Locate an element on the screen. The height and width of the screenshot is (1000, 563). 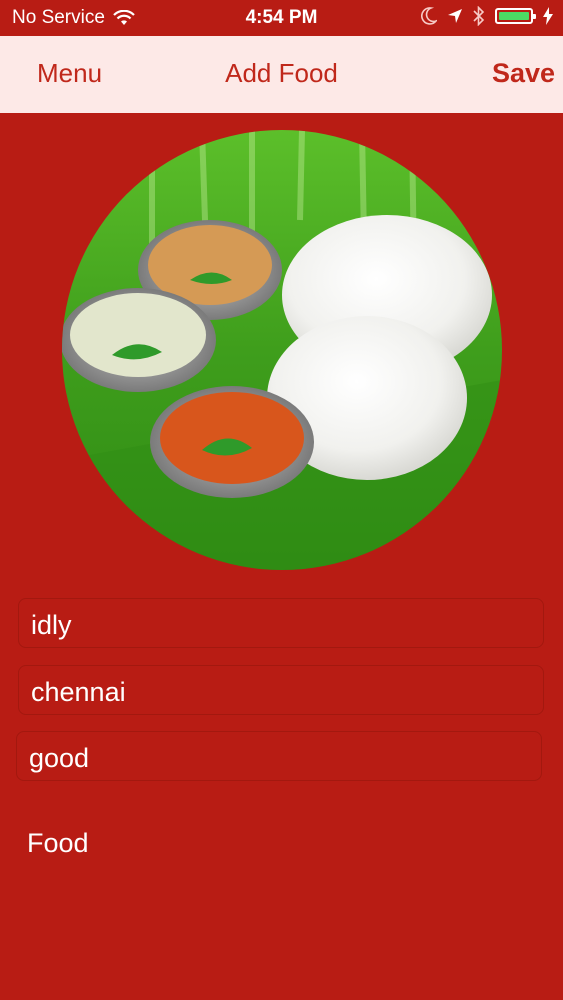
page-title: Add Food is located at coordinates (281, 73).